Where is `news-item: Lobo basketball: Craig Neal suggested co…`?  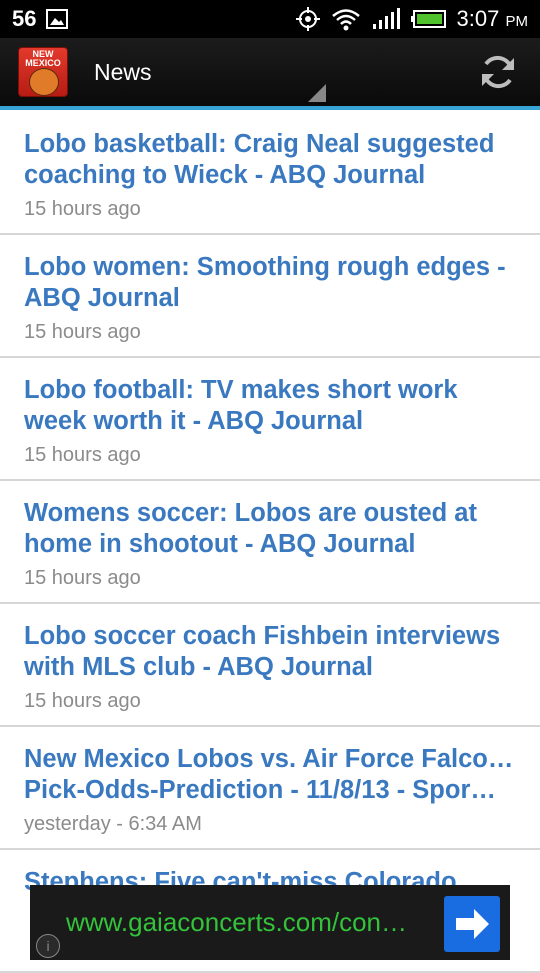 news-item: Lobo basketball: Craig Neal suggested co… is located at coordinates (270, 173).